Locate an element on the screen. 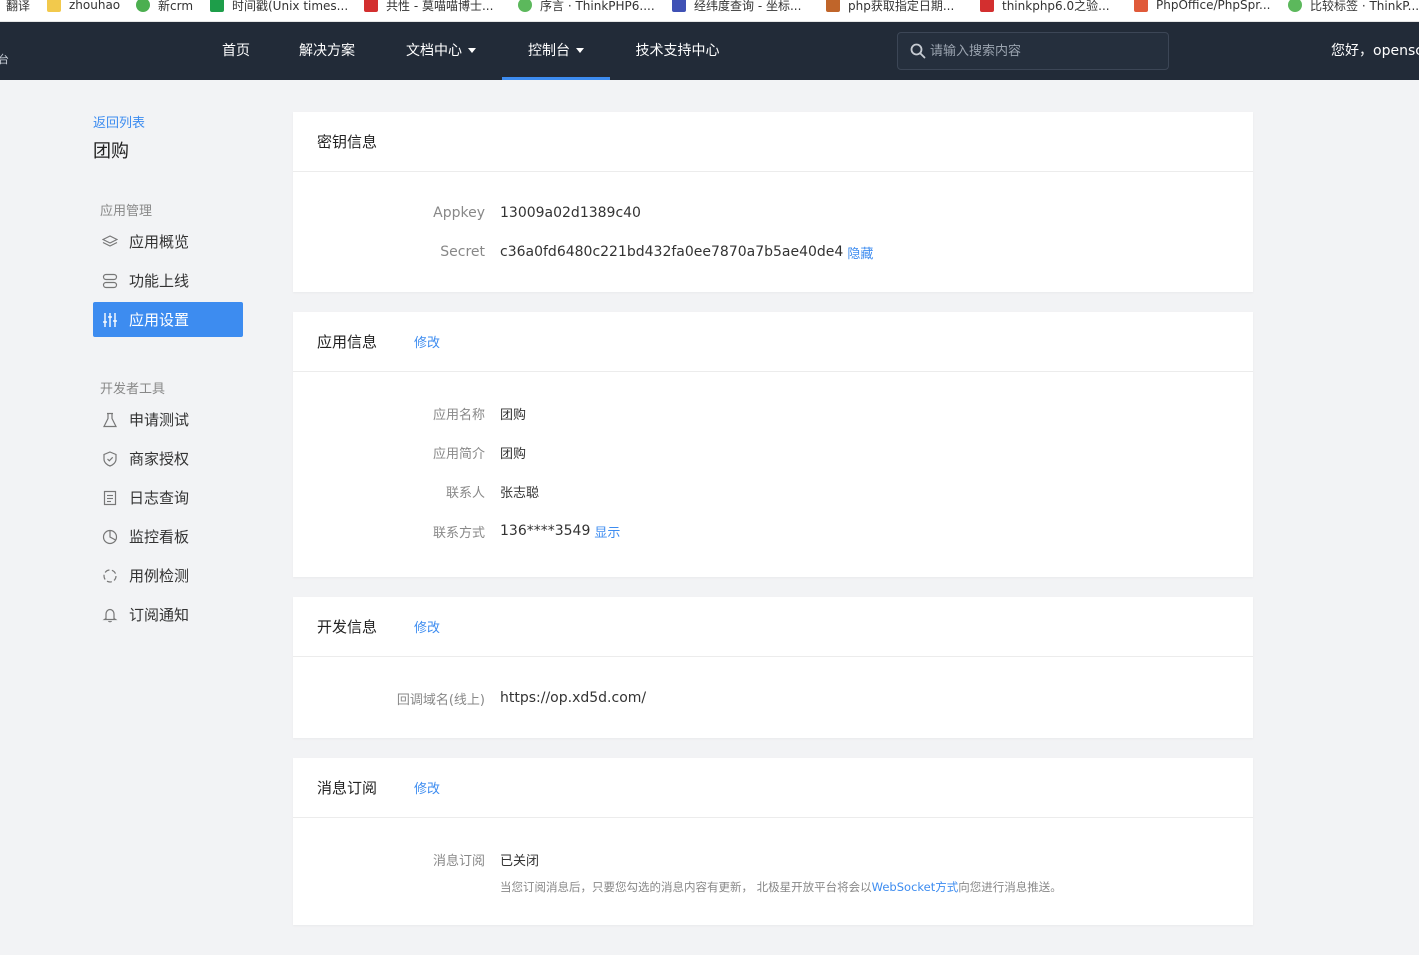 This screenshot has height=955, width=1419. secret-label: Secret is located at coordinates (462, 252).